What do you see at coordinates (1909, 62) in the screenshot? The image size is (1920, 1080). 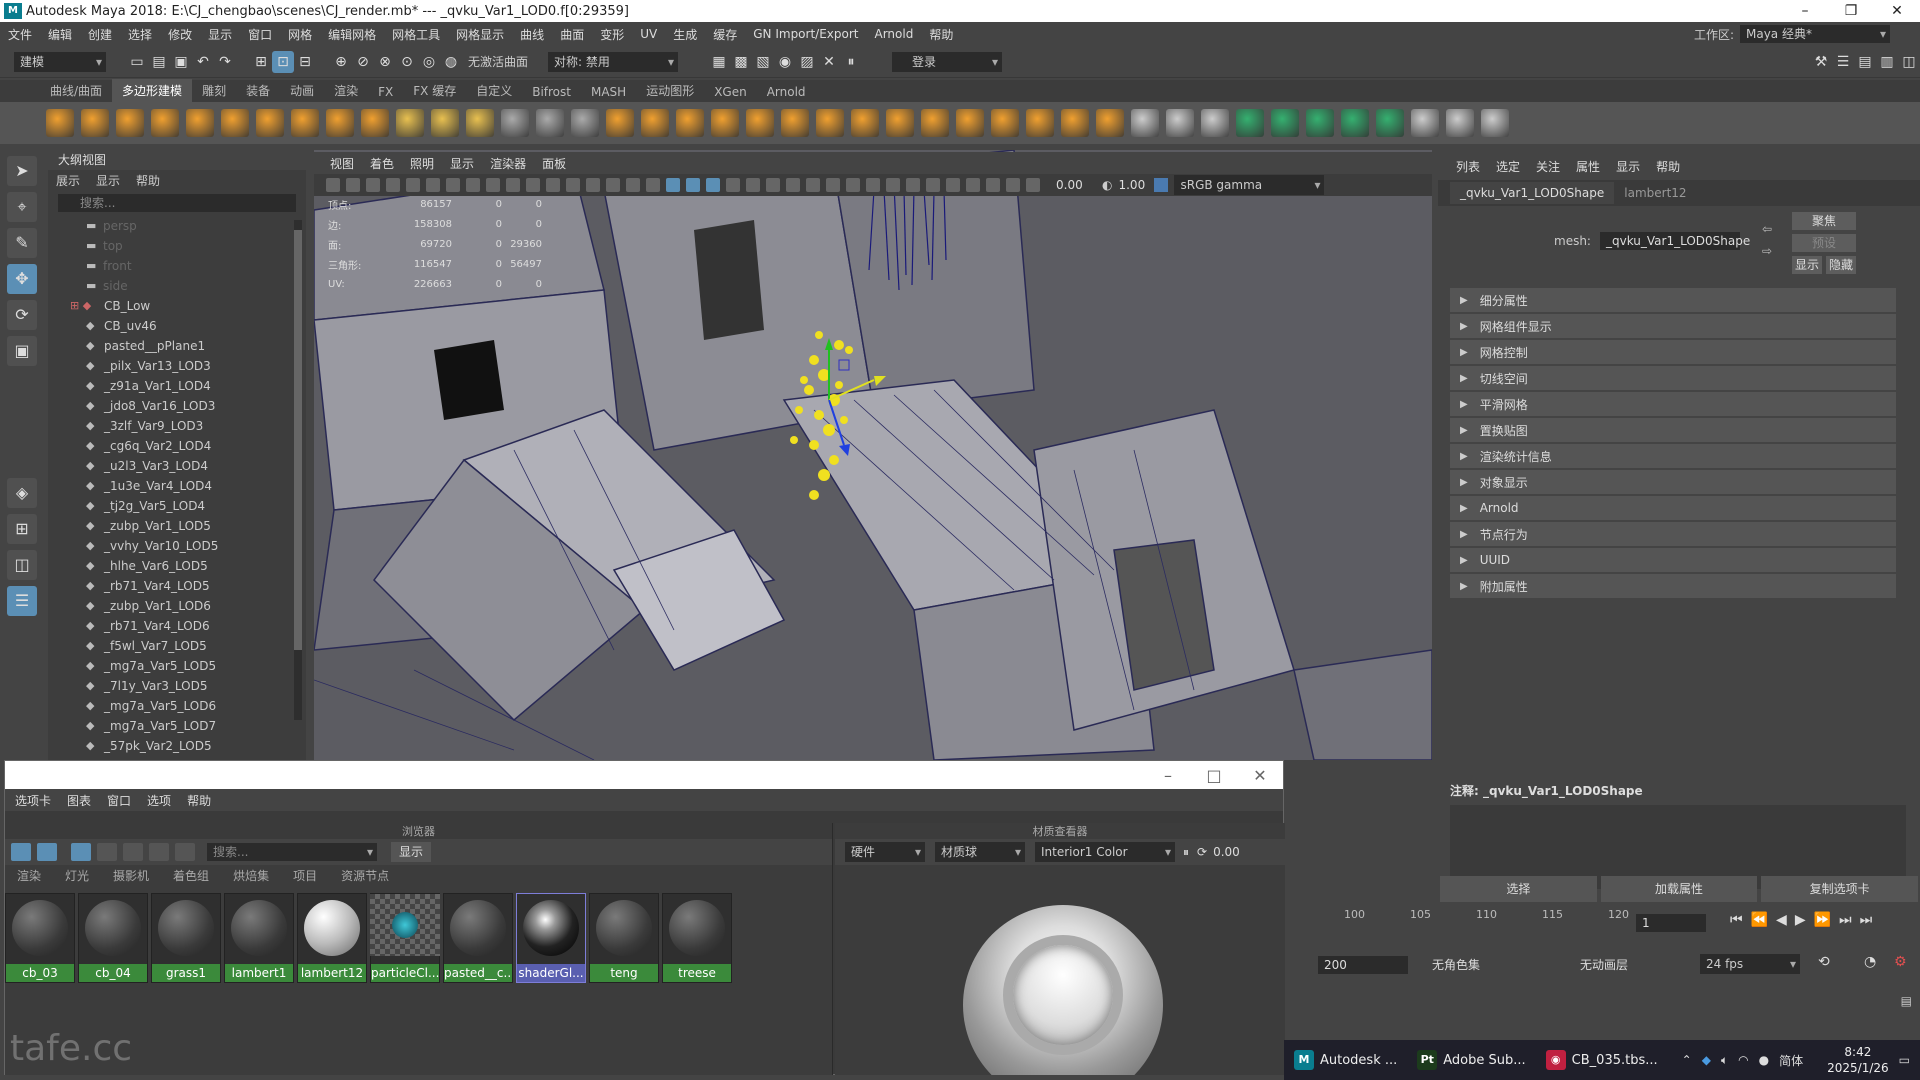 I see `layout-icon: ◫` at bounding box center [1909, 62].